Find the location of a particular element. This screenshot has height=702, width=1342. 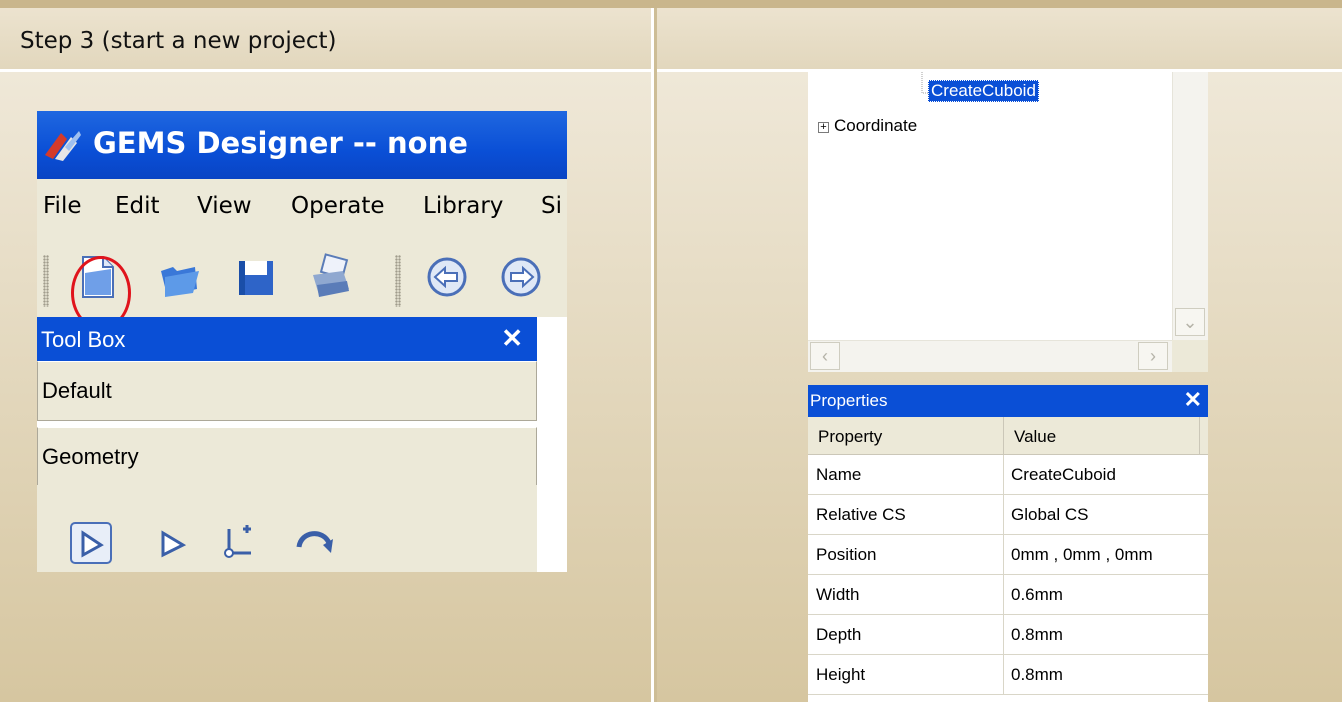

toolbox-section-default: Default is located at coordinates (287, 391).